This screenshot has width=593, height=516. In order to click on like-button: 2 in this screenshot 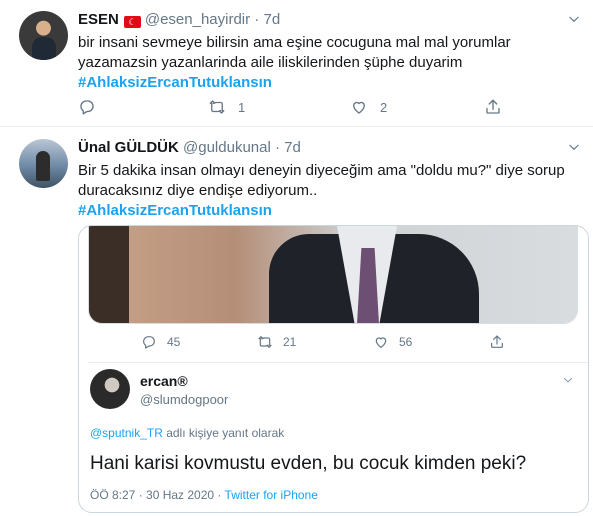, I will do `click(368, 107)`.